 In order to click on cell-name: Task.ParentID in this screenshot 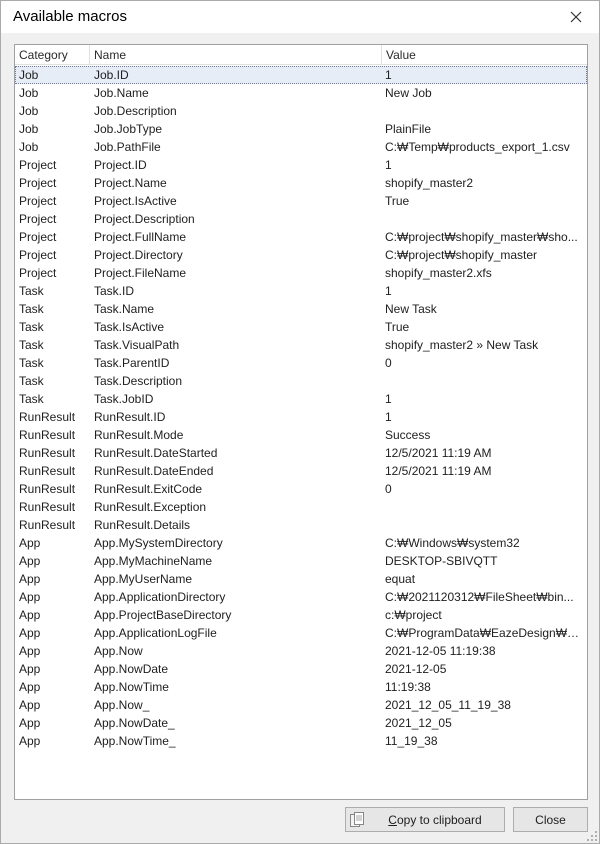, I will do `click(132, 363)`.